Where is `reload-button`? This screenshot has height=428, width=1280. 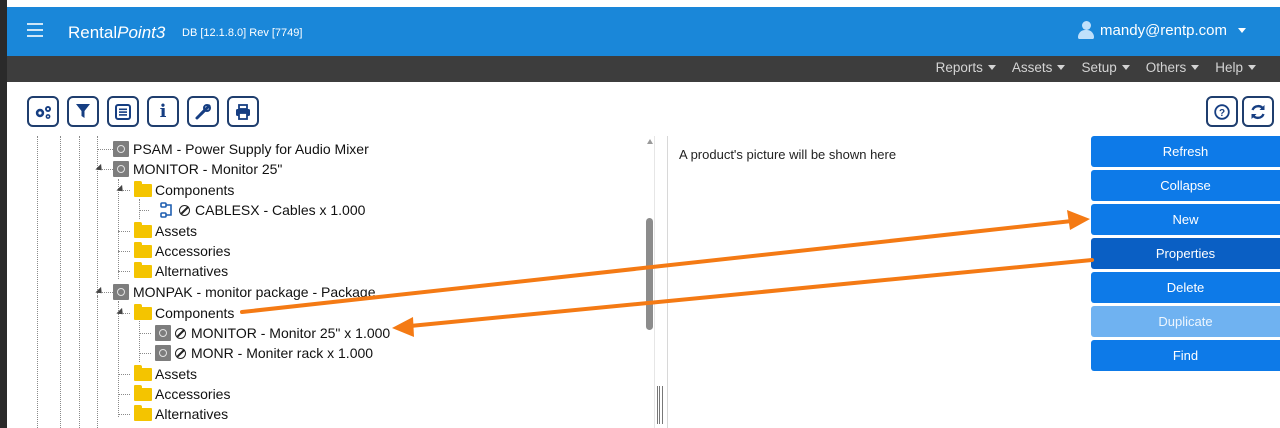
reload-button is located at coordinates (1258, 111).